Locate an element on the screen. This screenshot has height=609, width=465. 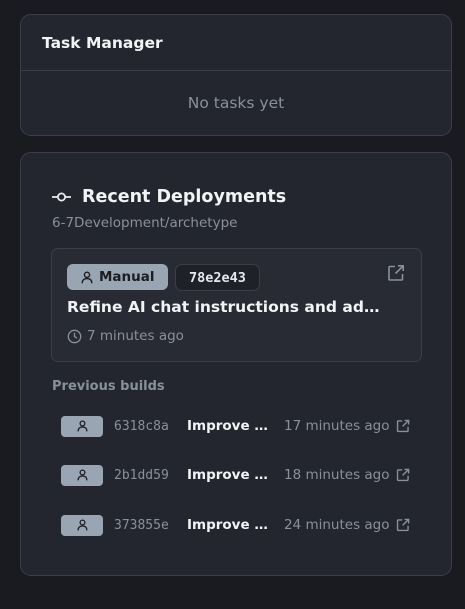
build-hash: 6318c8a is located at coordinates (141, 426).